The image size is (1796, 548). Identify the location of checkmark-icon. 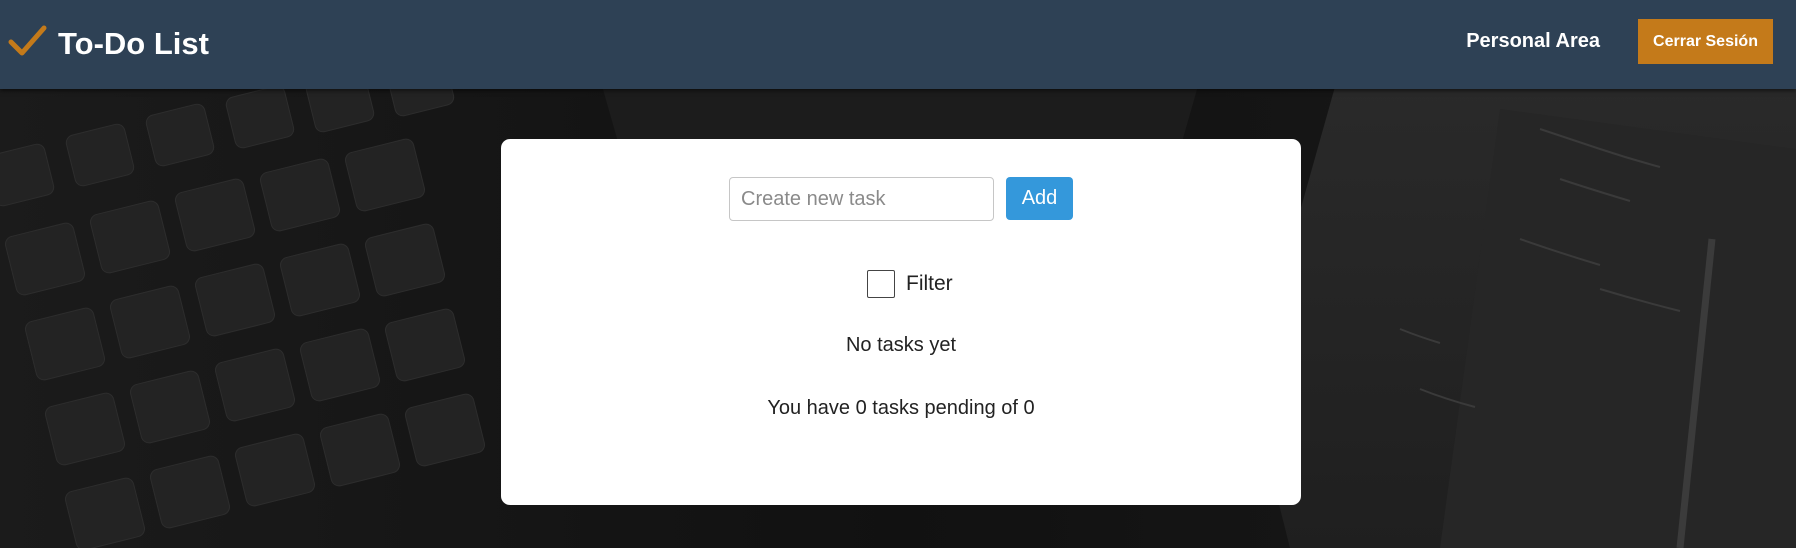
(27, 40).